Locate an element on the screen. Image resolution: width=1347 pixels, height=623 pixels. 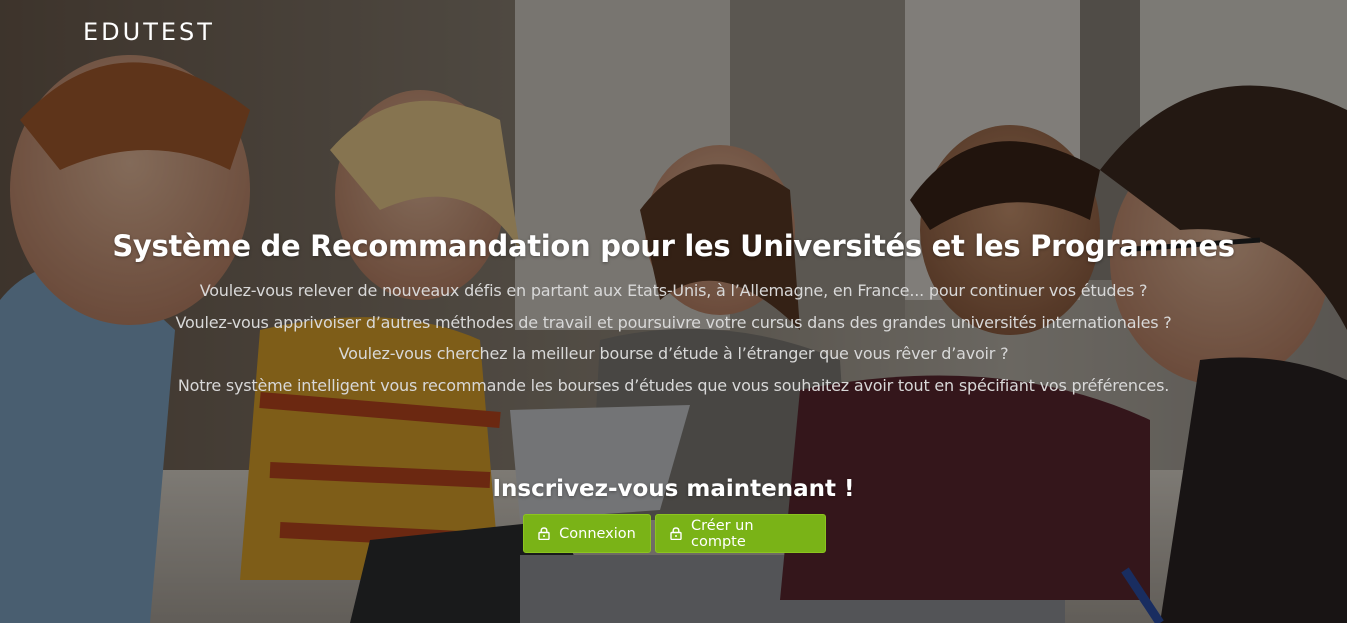
cta-buttons: Connexion Créer un compte is located at coordinates (674, 533).